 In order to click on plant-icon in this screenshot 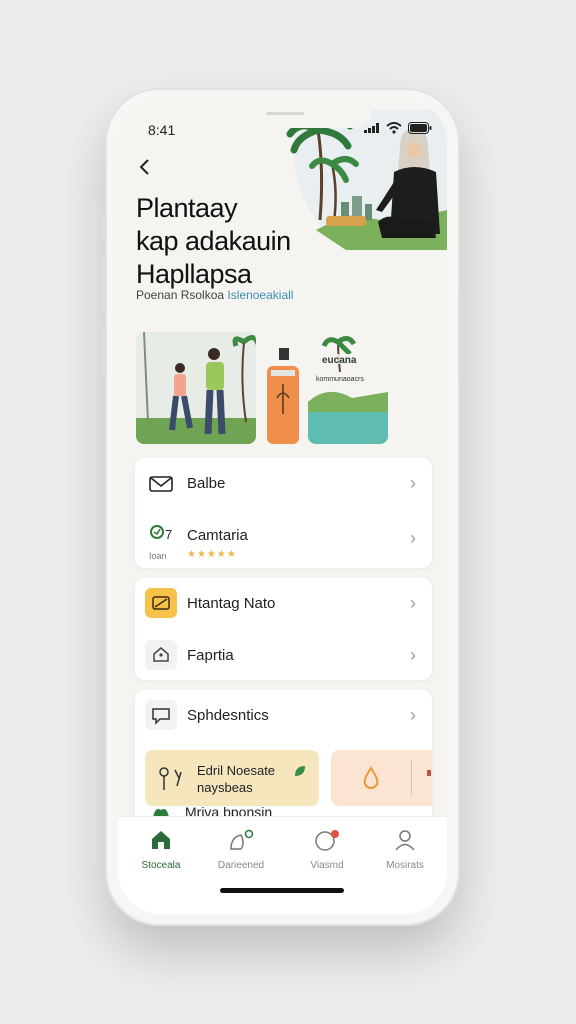, I will do `click(242, 839)`.